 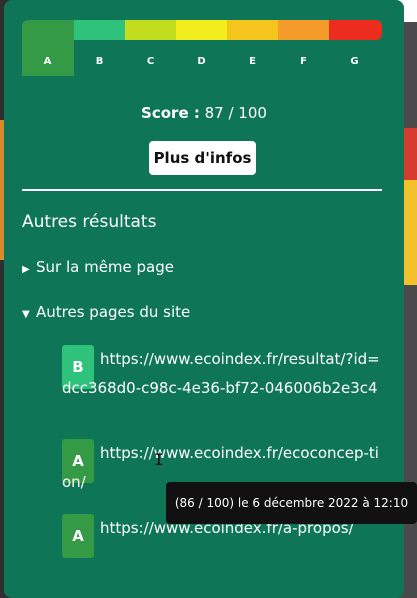 What do you see at coordinates (252, 61) in the screenshot?
I see `grade-label-e: E` at bounding box center [252, 61].